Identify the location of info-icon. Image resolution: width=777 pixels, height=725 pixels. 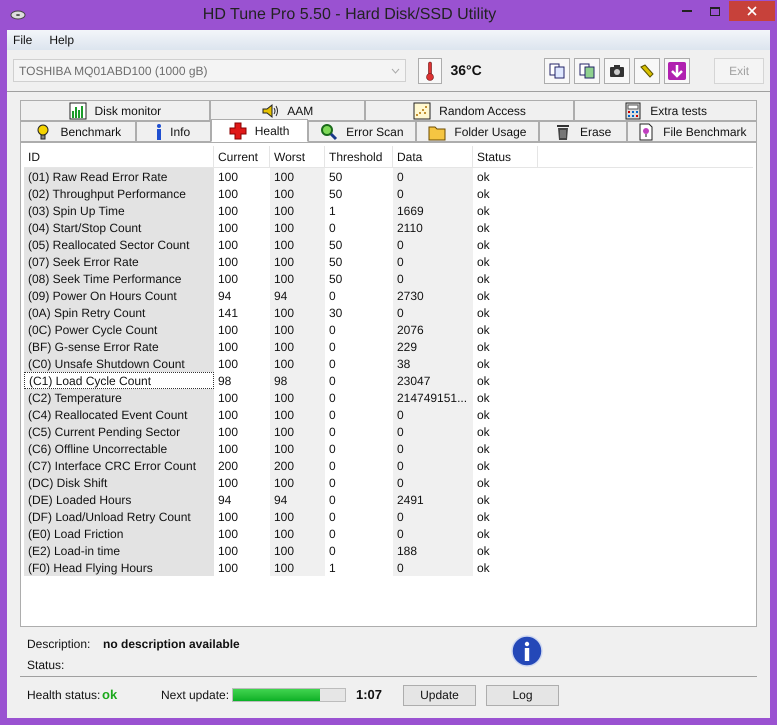
(527, 651).